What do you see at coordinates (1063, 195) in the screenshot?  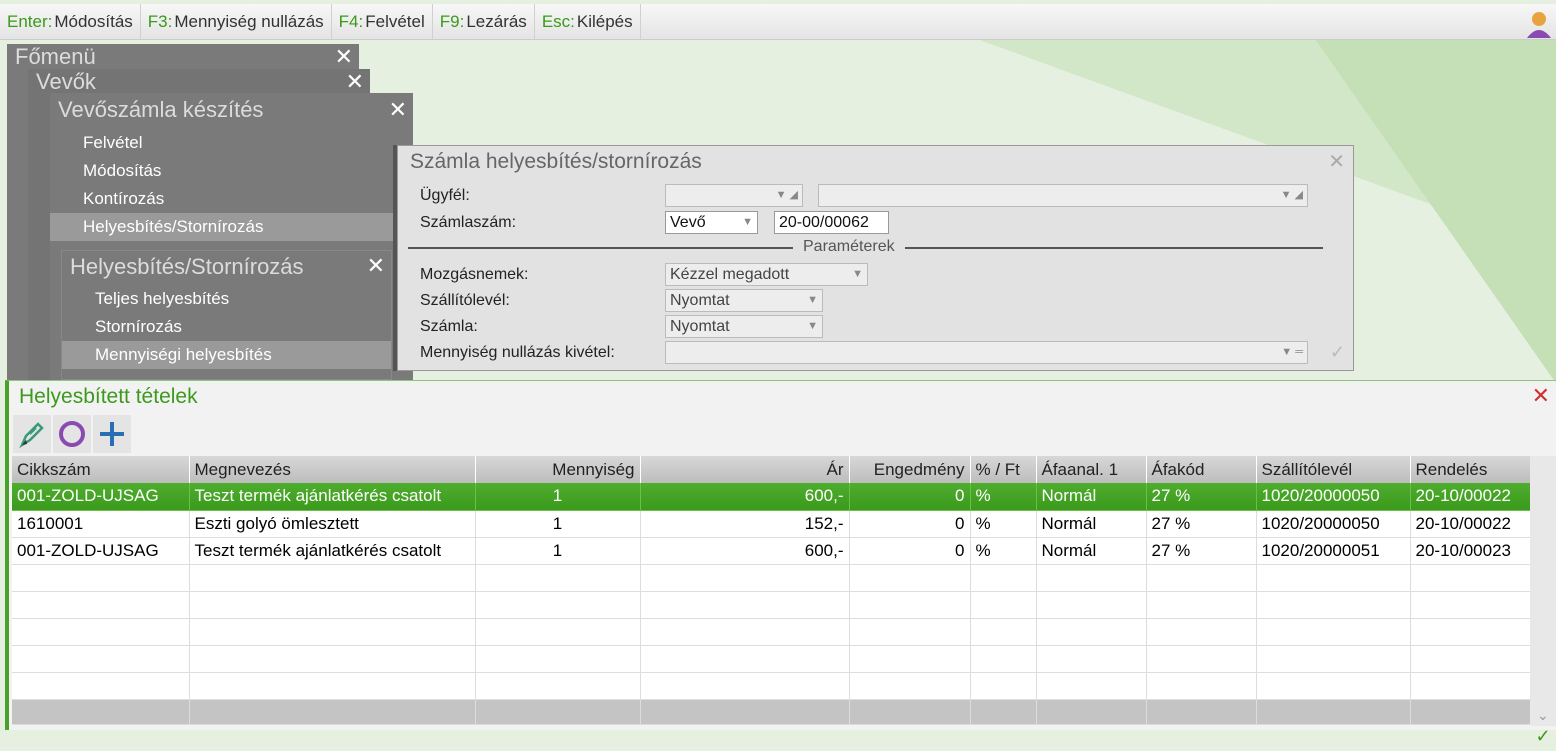 I see `client-name-select: ▼ ◢` at bounding box center [1063, 195].